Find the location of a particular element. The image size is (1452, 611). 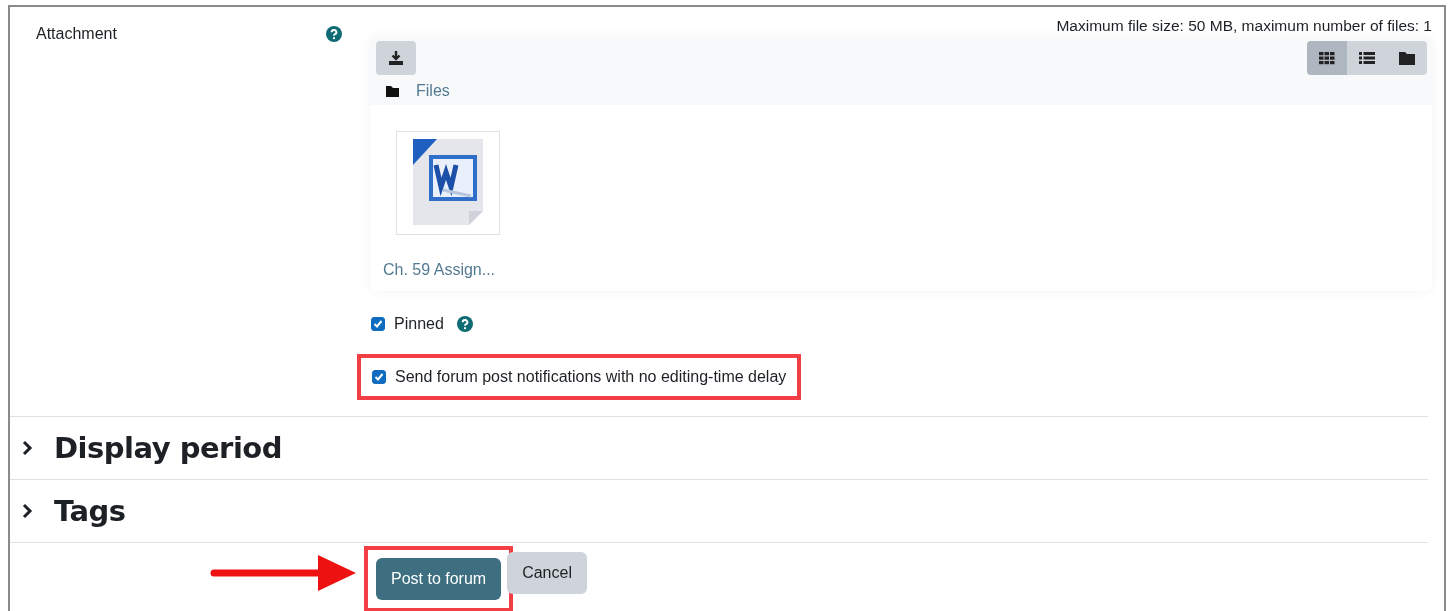

section-heading: Tags is located at coordinates (90, 511).